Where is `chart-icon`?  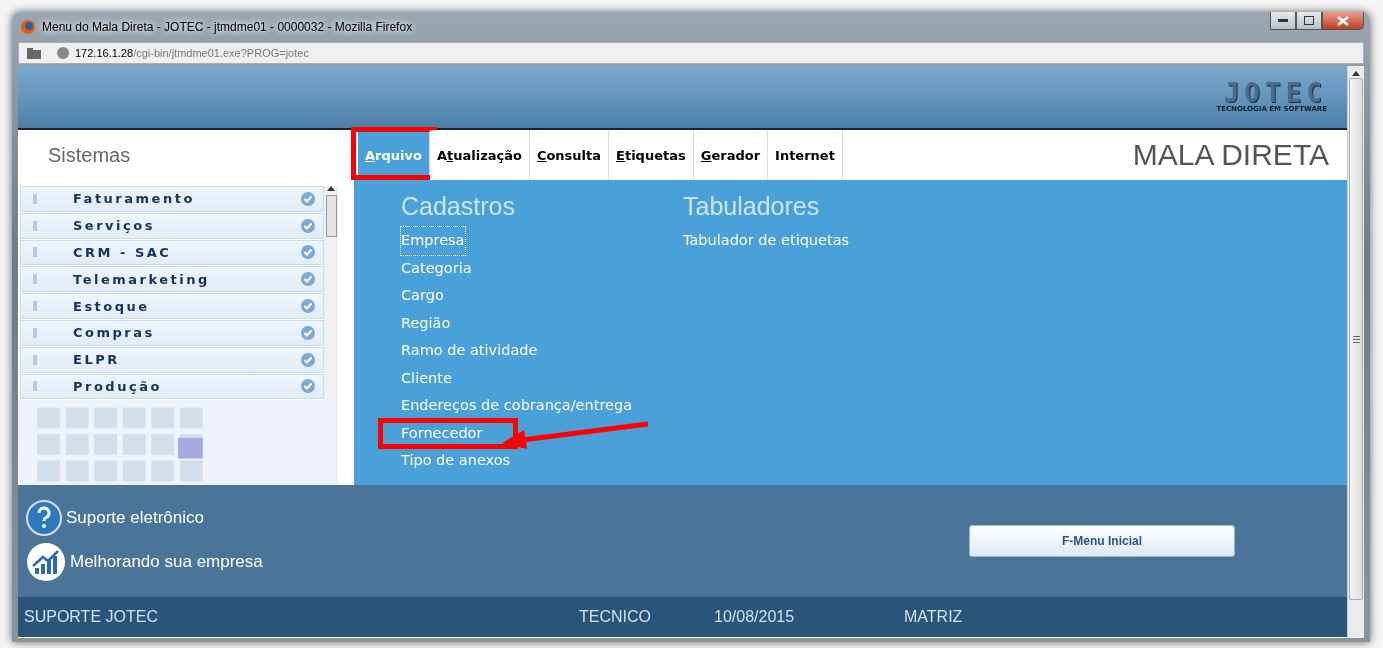
chart-icon is located at coordinates (46, 562).